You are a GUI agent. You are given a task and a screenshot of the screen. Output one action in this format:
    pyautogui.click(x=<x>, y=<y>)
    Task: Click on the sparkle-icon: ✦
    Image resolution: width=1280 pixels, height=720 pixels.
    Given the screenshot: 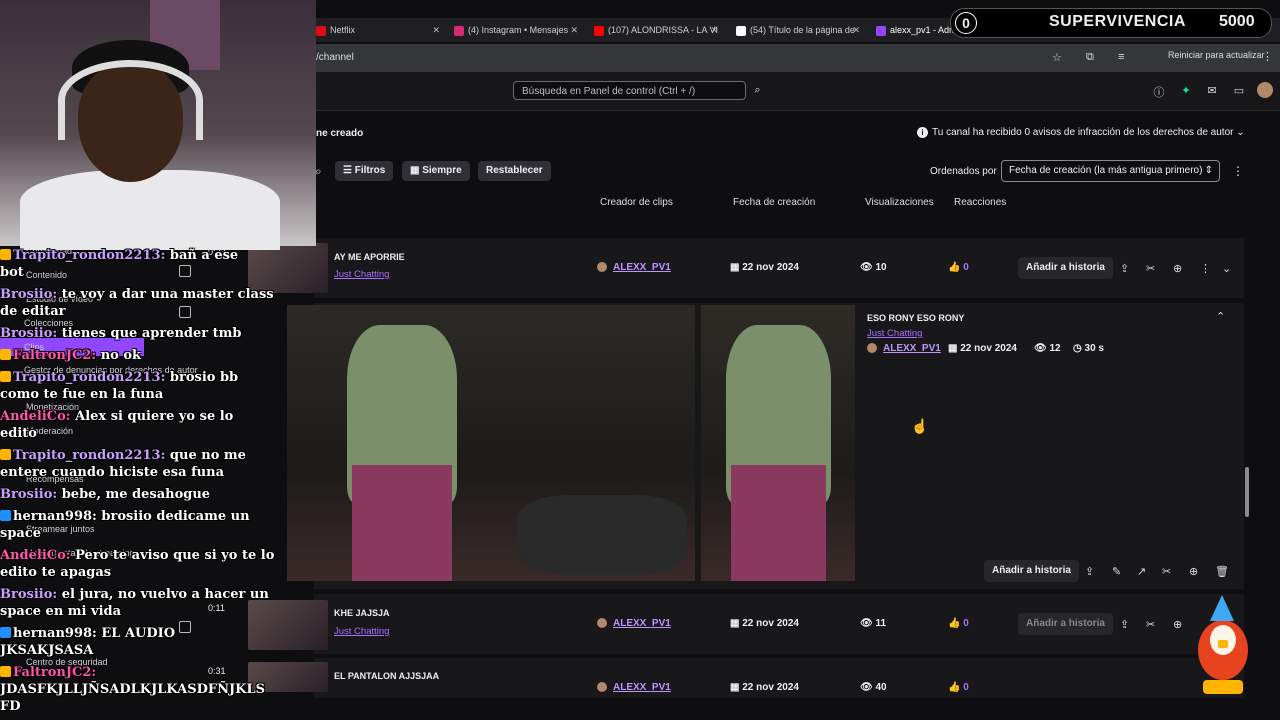 What is the action you would take?
    pyautogui.click(x=1186, y=91)
    